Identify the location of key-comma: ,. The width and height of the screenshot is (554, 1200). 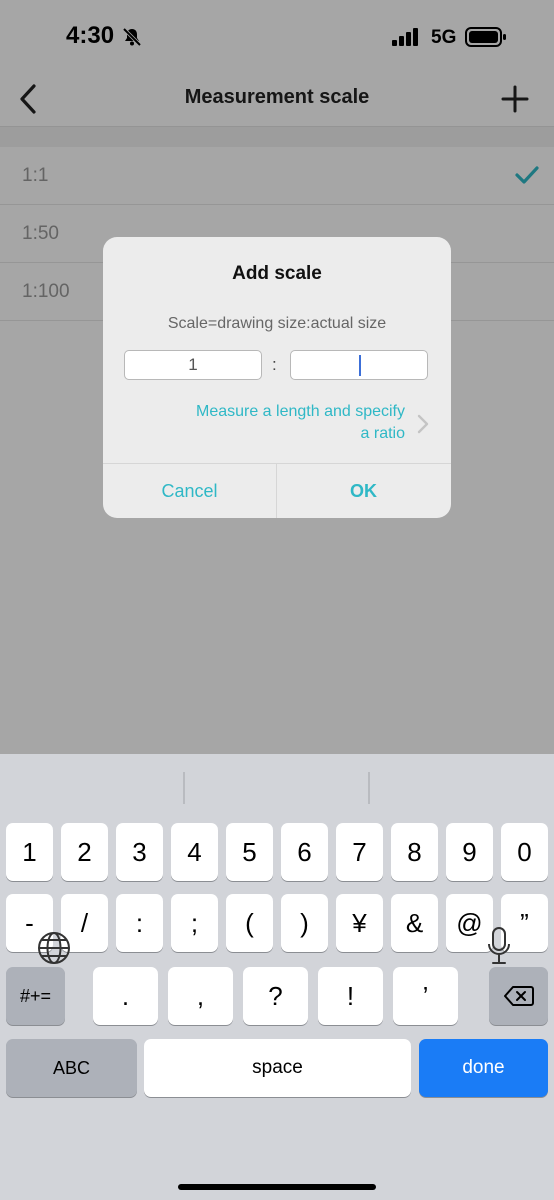
(200, 996).